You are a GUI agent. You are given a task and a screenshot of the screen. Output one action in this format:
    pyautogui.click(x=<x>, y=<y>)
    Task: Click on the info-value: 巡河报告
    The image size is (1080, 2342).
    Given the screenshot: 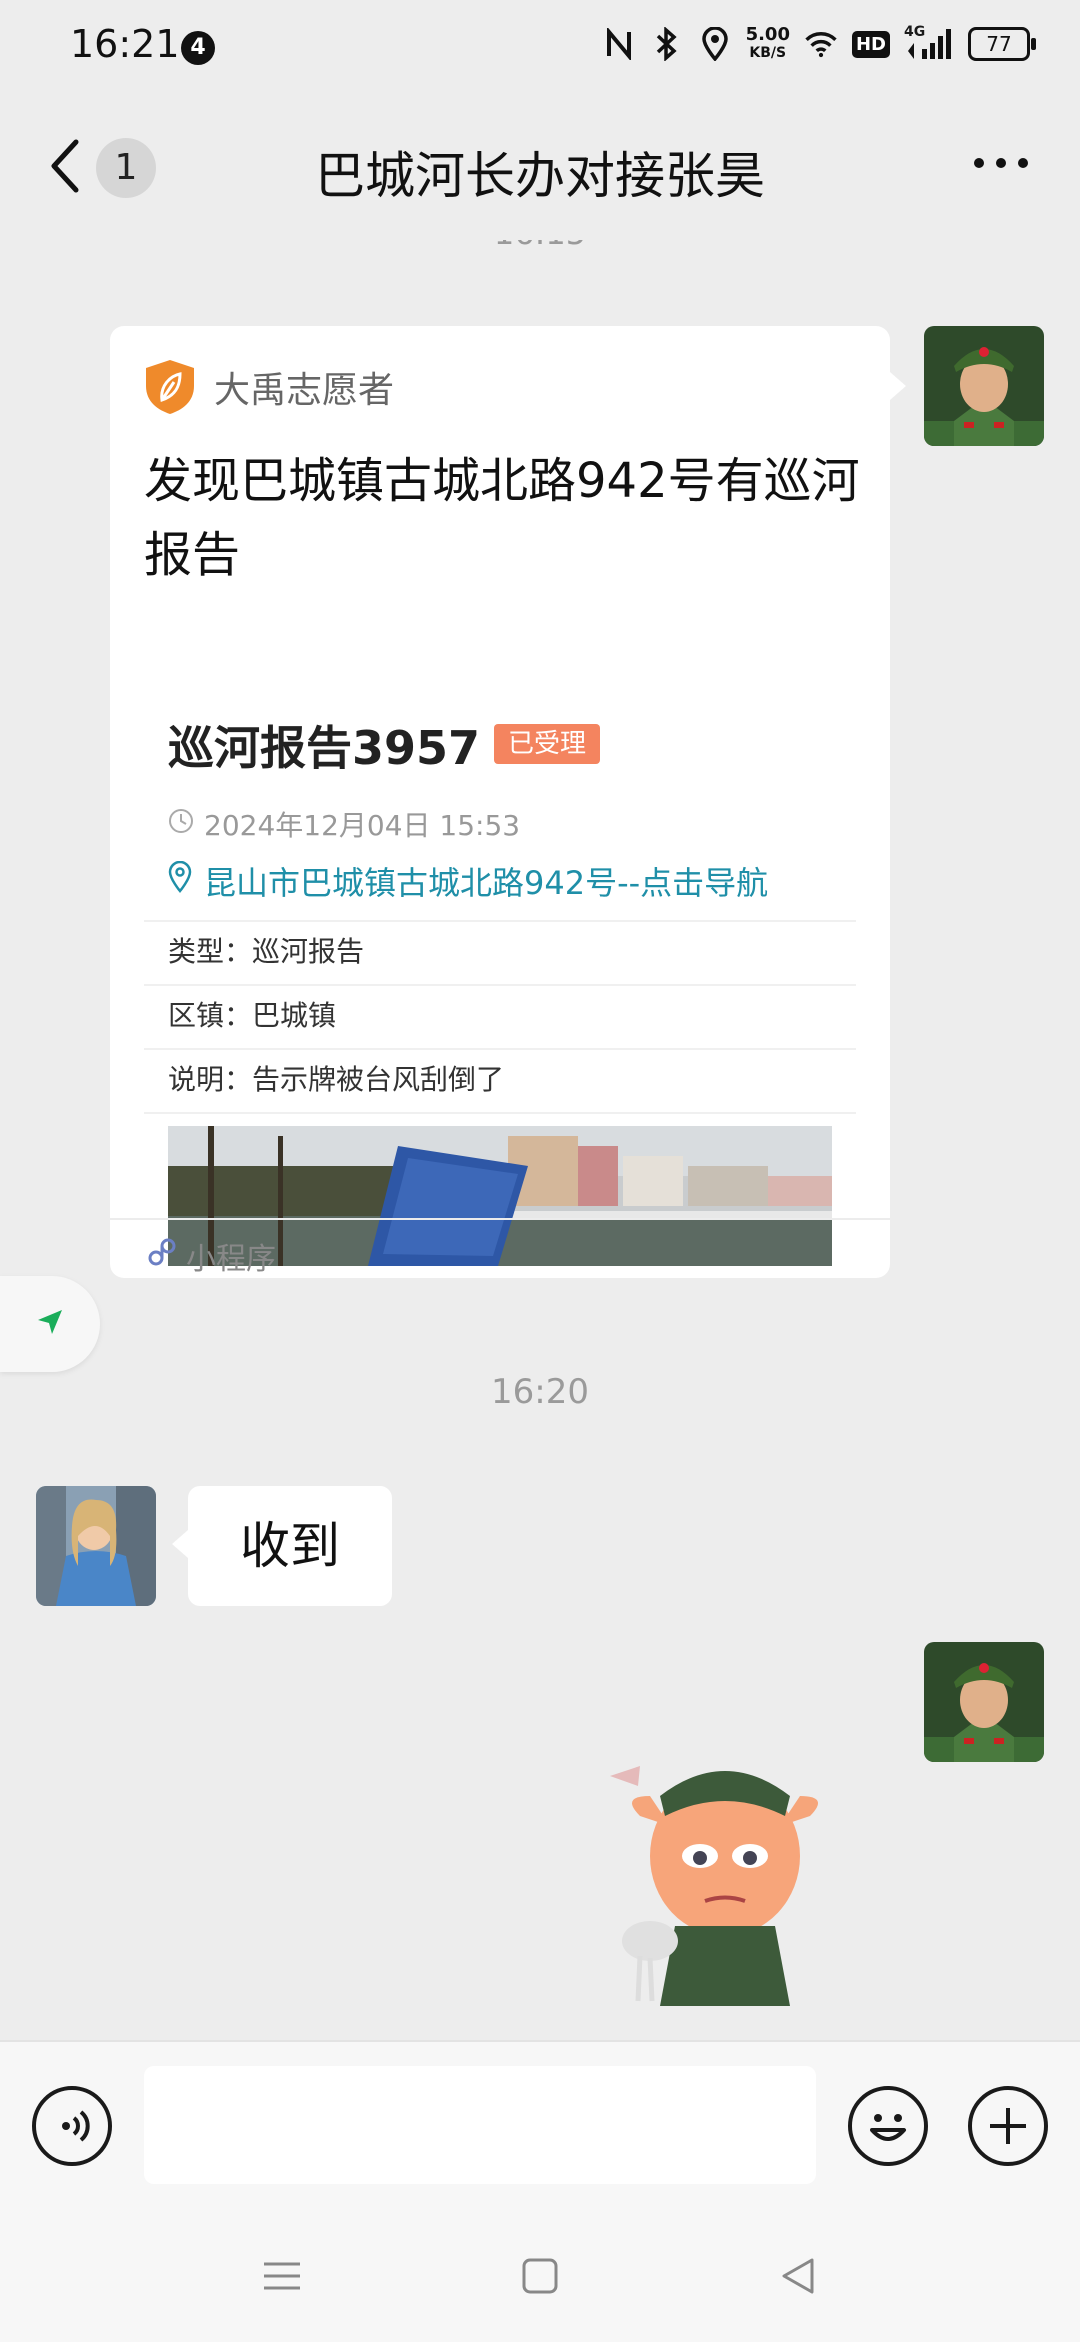 What is the action you would take?
    pyautogui.click(x=308, y=951)
    